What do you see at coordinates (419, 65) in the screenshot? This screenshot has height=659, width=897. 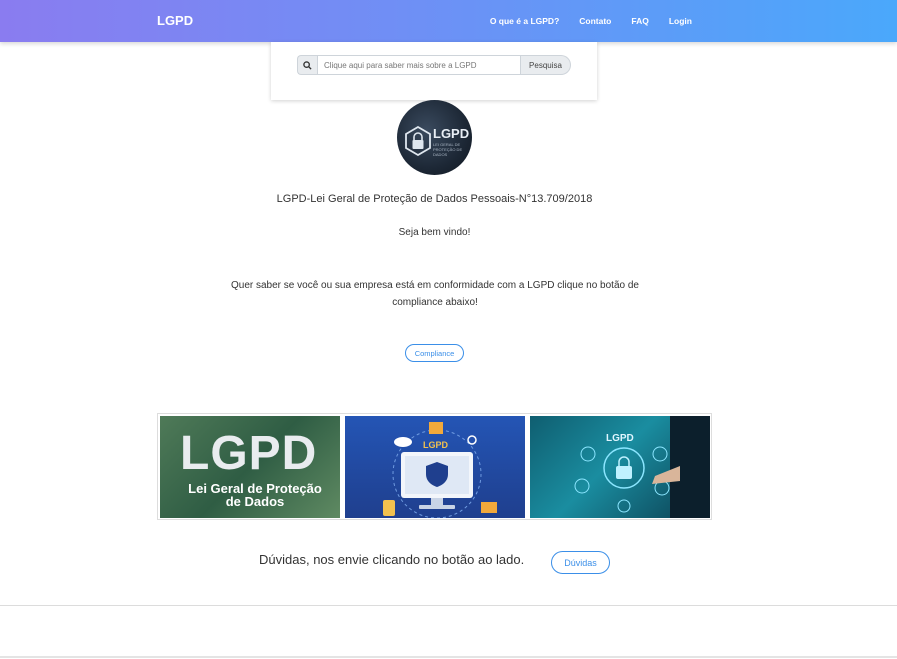 I see `search-input` at bounding box center [419, 65].